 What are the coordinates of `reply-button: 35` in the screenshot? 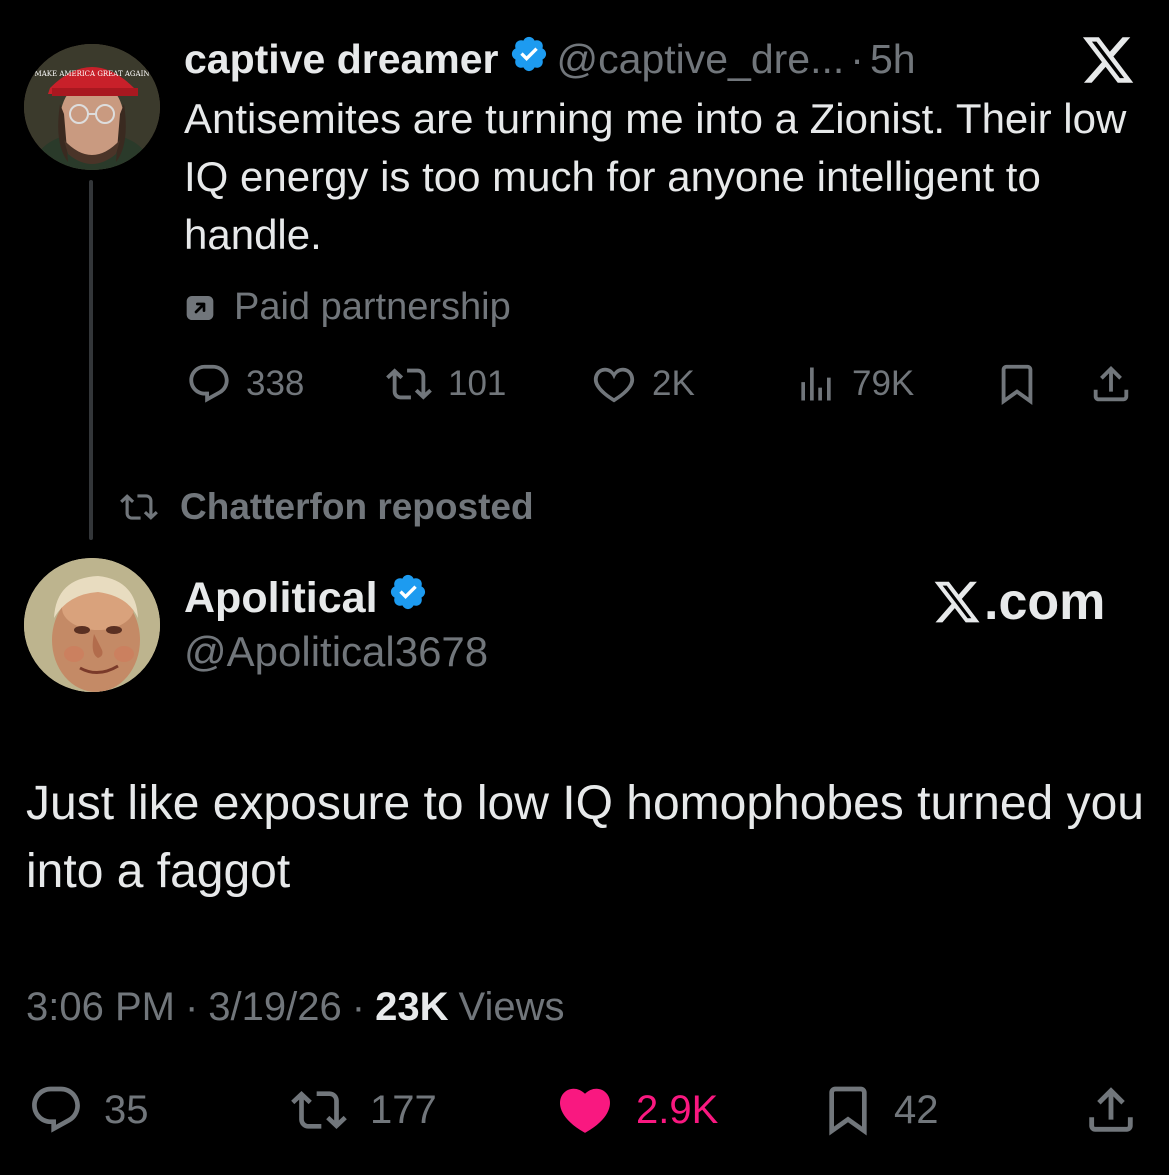 It's located at (87, 1110).